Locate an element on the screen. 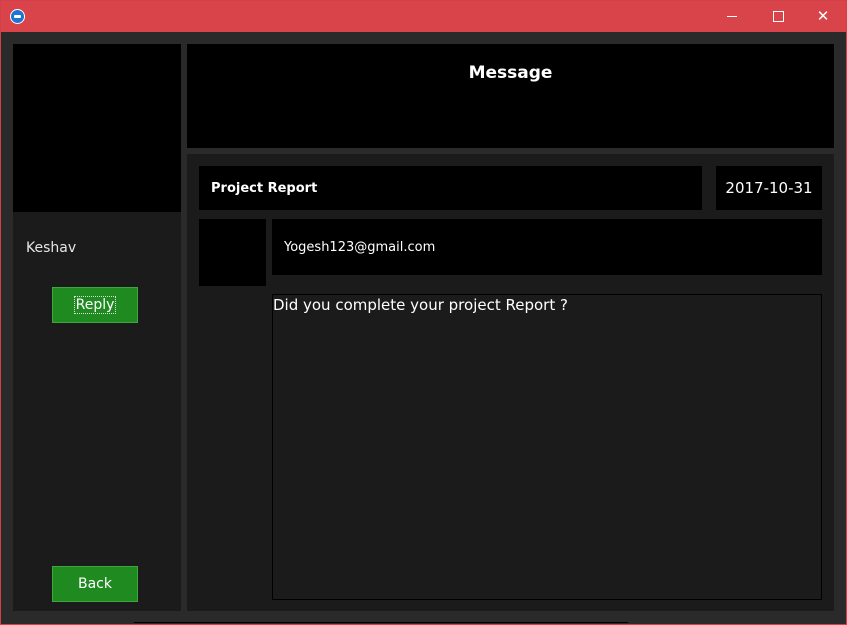  message-body-text: Did you complete your project Report ? is located at coordinates (420, 305).